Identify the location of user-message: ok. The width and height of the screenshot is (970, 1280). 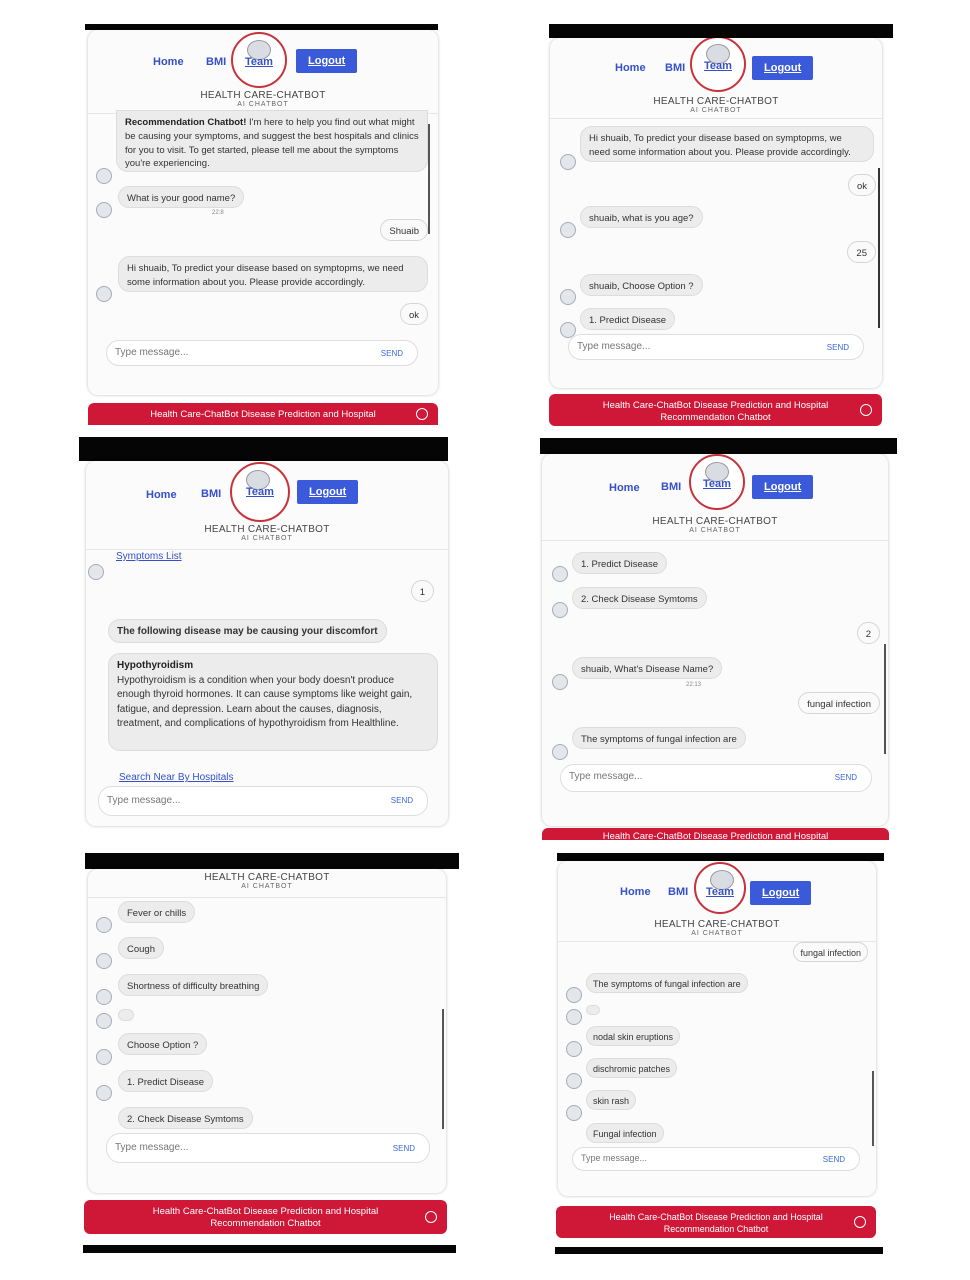
(861, 185).